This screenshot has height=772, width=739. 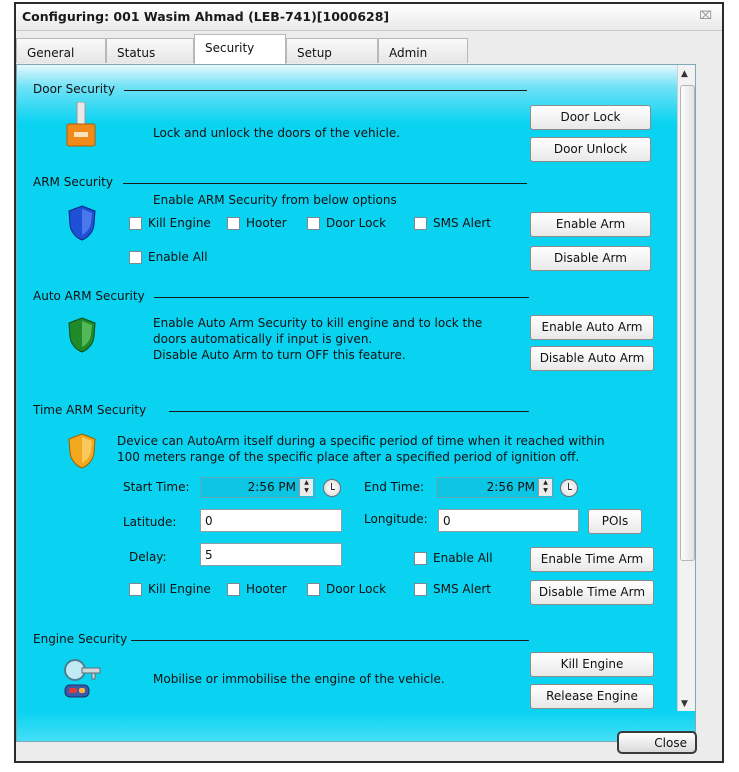 I want to click on door-lock-icon, so click(x=81, y=124).